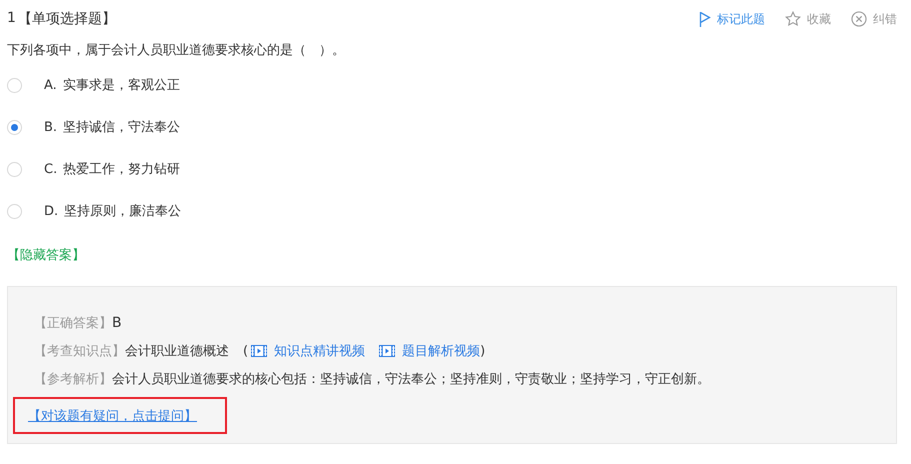  I want to click on ask-question-link: 【对该题有疑问，点击提问】, so click(112, 415).